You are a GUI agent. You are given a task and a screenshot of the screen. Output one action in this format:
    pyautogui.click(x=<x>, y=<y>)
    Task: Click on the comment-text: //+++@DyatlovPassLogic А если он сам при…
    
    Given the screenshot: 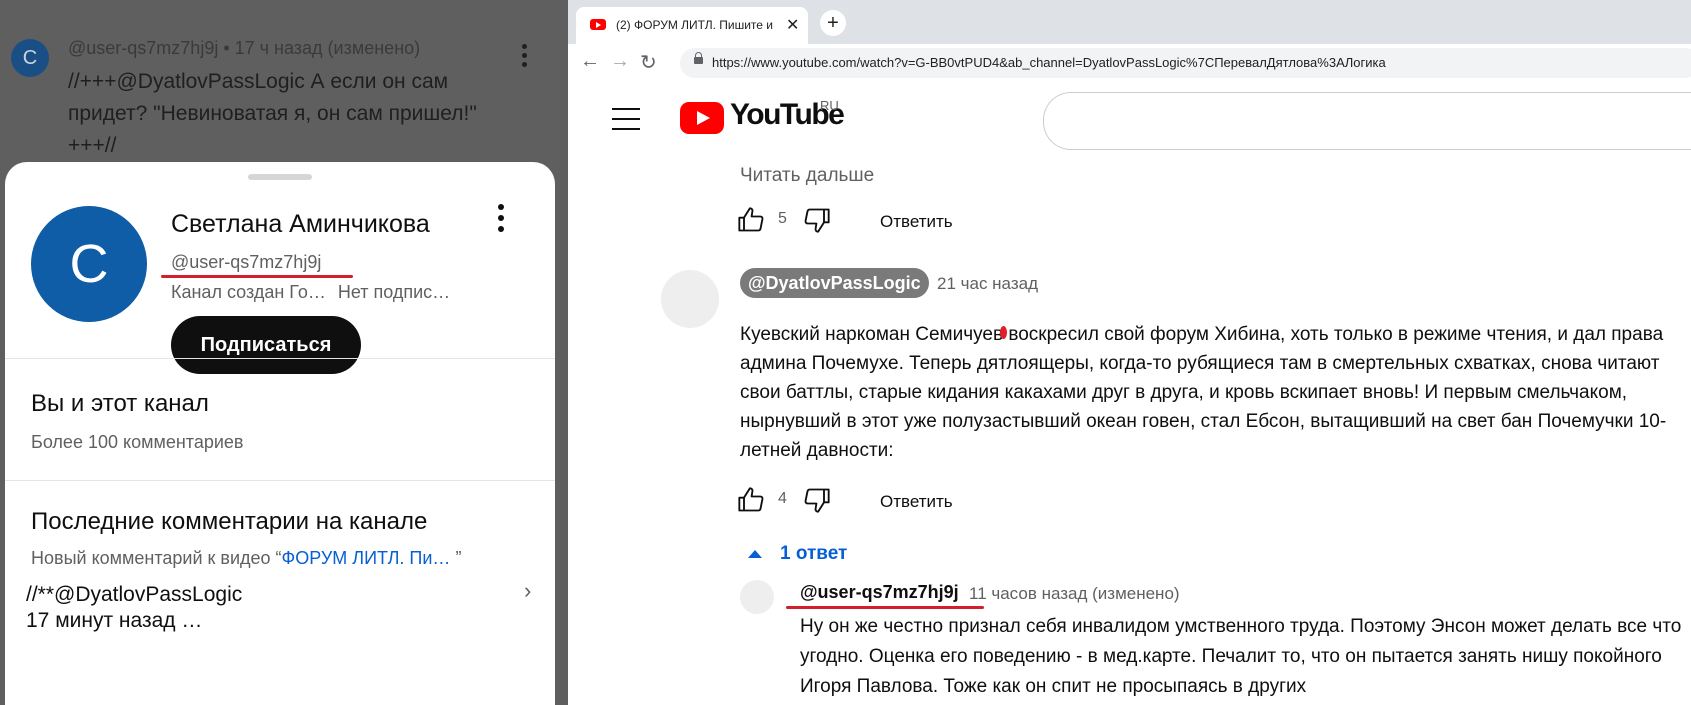 What is the action you would take?
    pyautogui.click(x=272, y=113)
    